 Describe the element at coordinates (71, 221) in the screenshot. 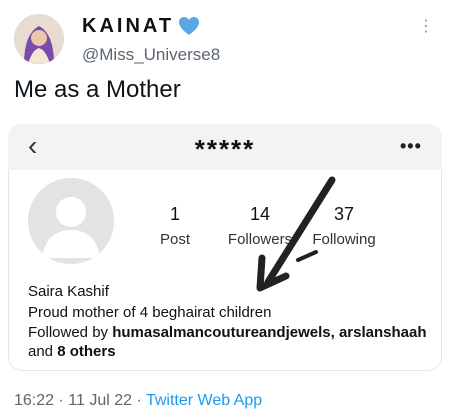

I see `default-avatar-icon` at that location.